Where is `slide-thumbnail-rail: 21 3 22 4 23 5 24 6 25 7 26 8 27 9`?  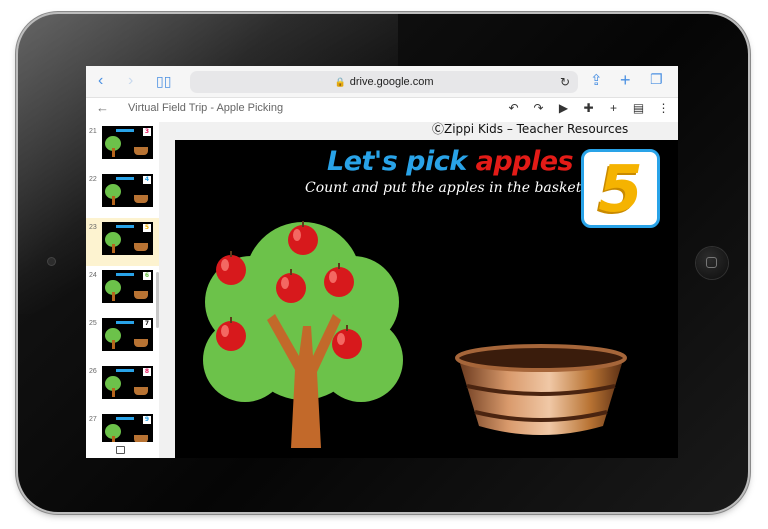 slide-thumbnail-rail: 21 3 22 4 23 5 24 6 25 7 26 8 27 9 is located at coordinates (122, 290).